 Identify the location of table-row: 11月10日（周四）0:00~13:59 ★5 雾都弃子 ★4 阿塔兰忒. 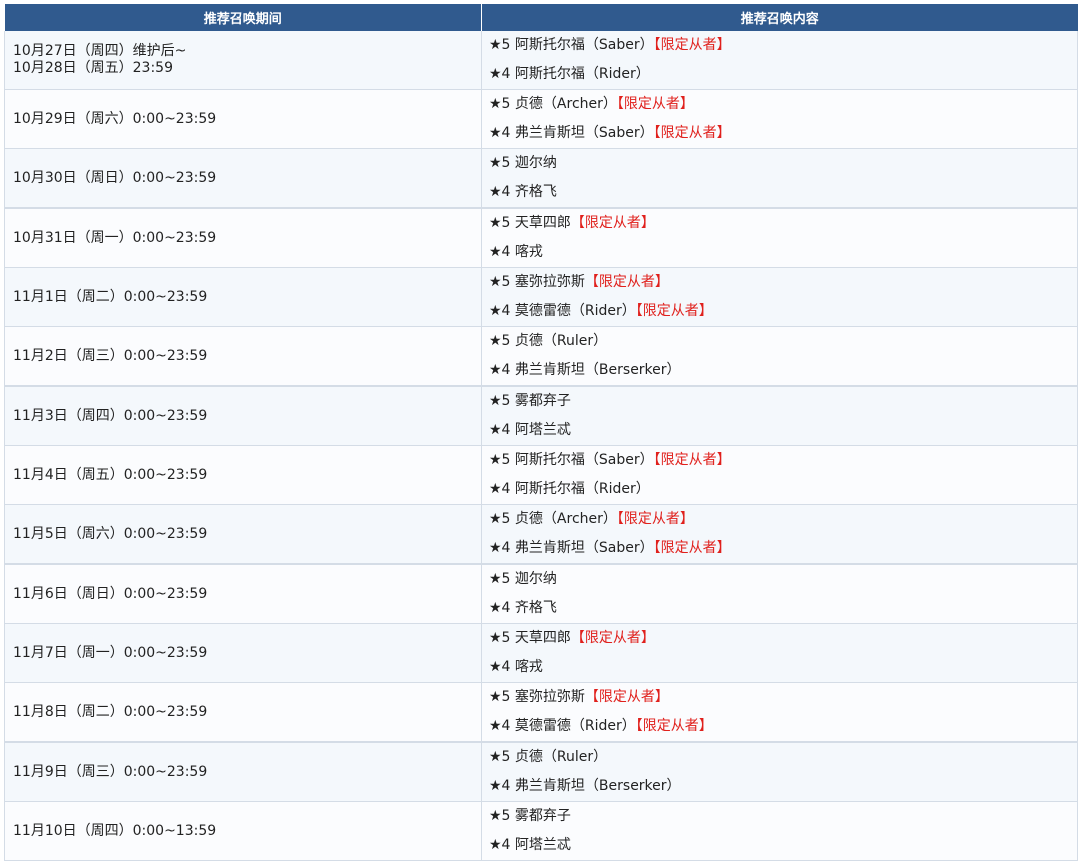
(541, 831).